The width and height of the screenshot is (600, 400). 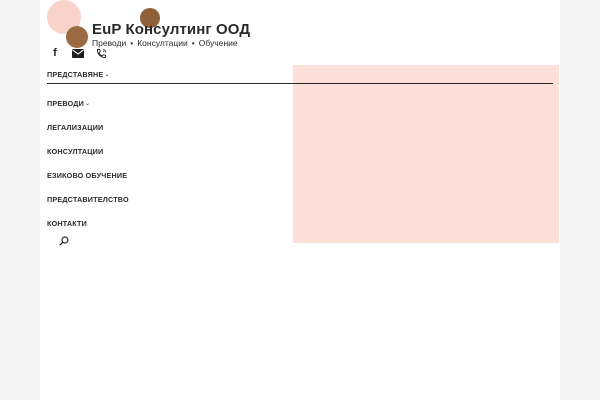 What do you see at coordinates (162, 43) in the screenshot?
I see `tagline-consultations: Консултации` at bounding box center [162, 43].